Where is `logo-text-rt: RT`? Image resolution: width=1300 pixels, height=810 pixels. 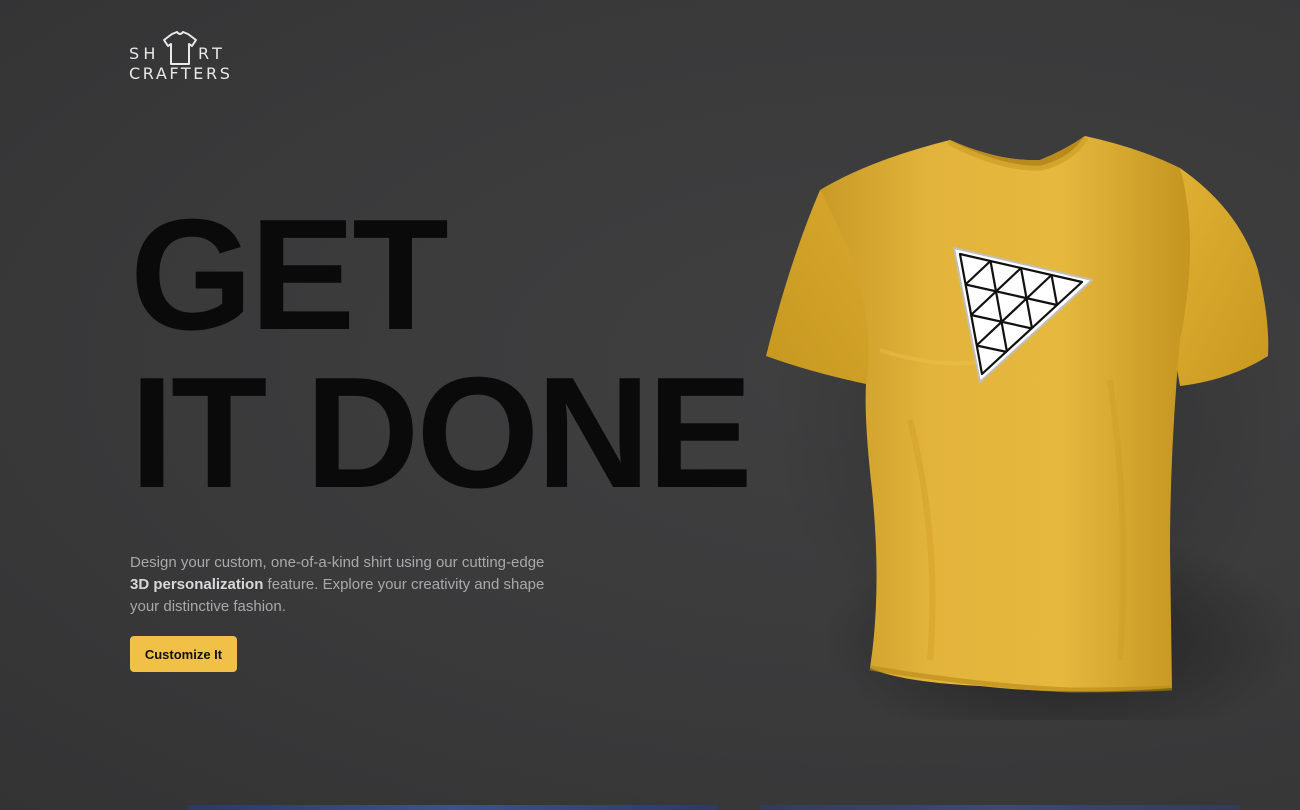 logo-text-rt: RT is located at coordinates (212, 53).